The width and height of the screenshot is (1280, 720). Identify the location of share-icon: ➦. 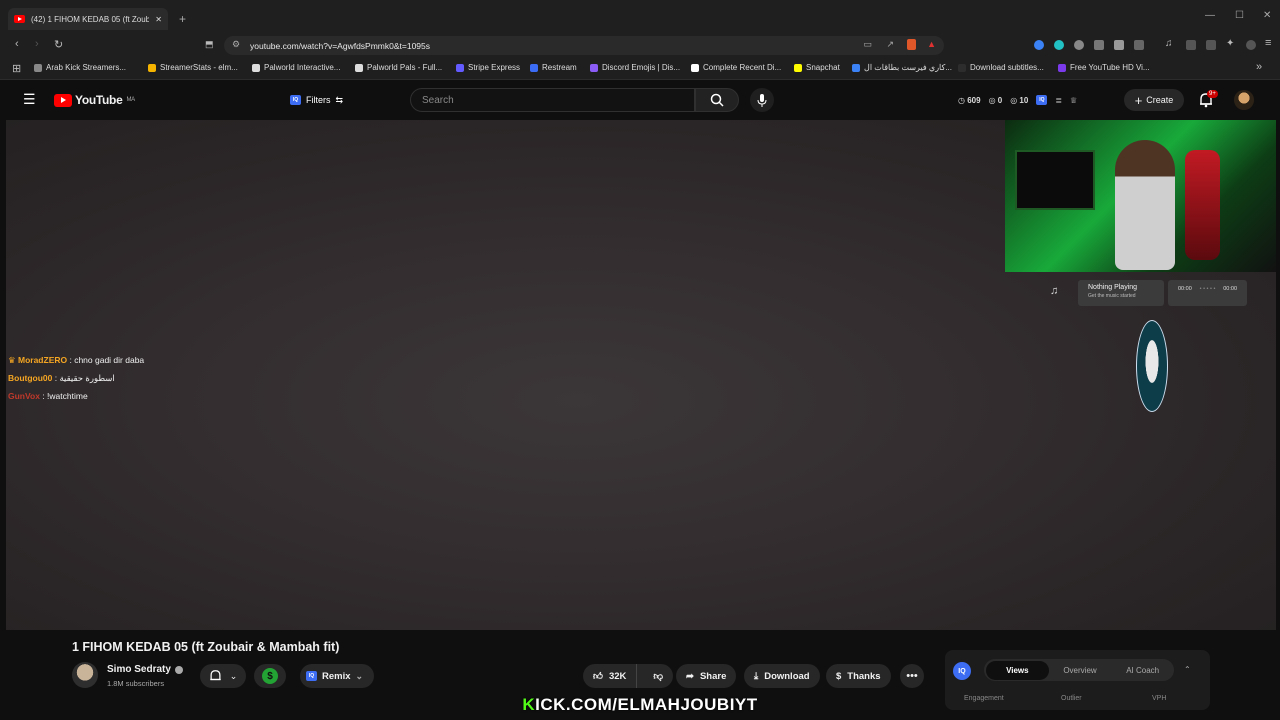
(690, 676).